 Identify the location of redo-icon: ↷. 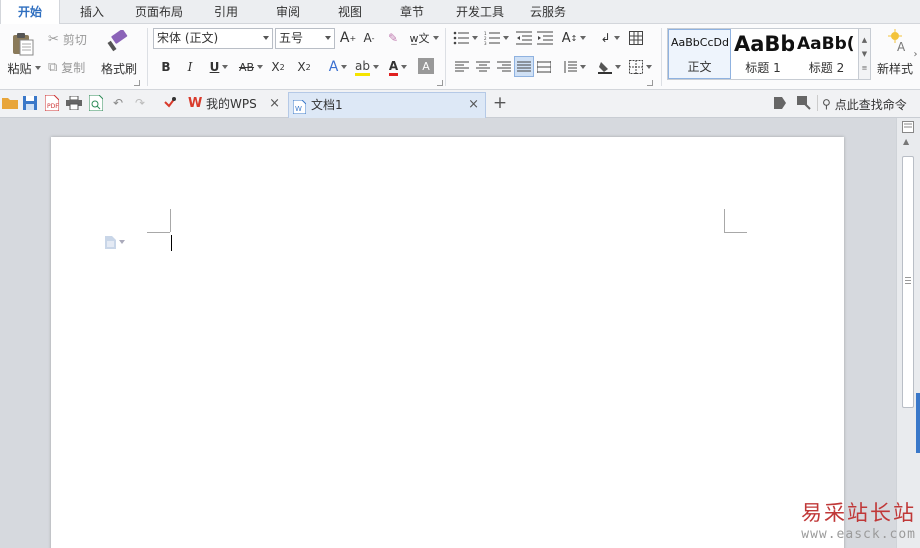
(140, 103).